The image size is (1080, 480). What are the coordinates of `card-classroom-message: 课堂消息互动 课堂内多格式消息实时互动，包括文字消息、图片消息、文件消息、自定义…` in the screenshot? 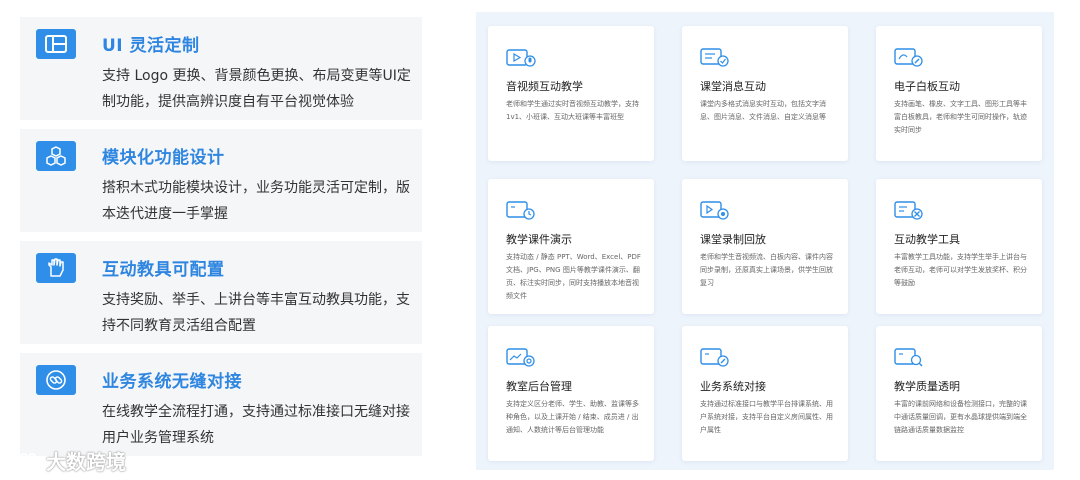 It's located at (765, 93).